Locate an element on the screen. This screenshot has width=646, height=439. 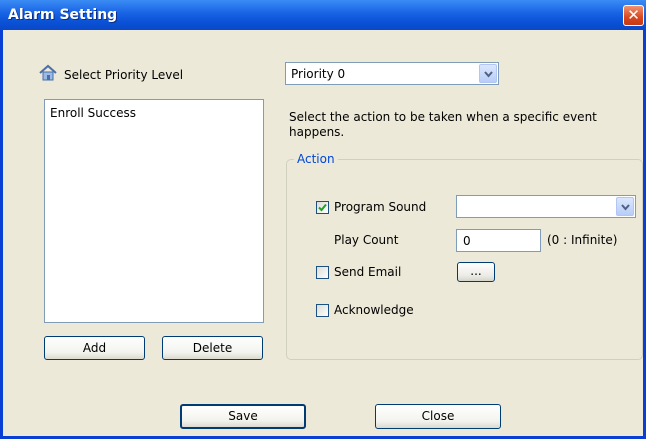
program-sound-select is located at coordinates (546, 206).